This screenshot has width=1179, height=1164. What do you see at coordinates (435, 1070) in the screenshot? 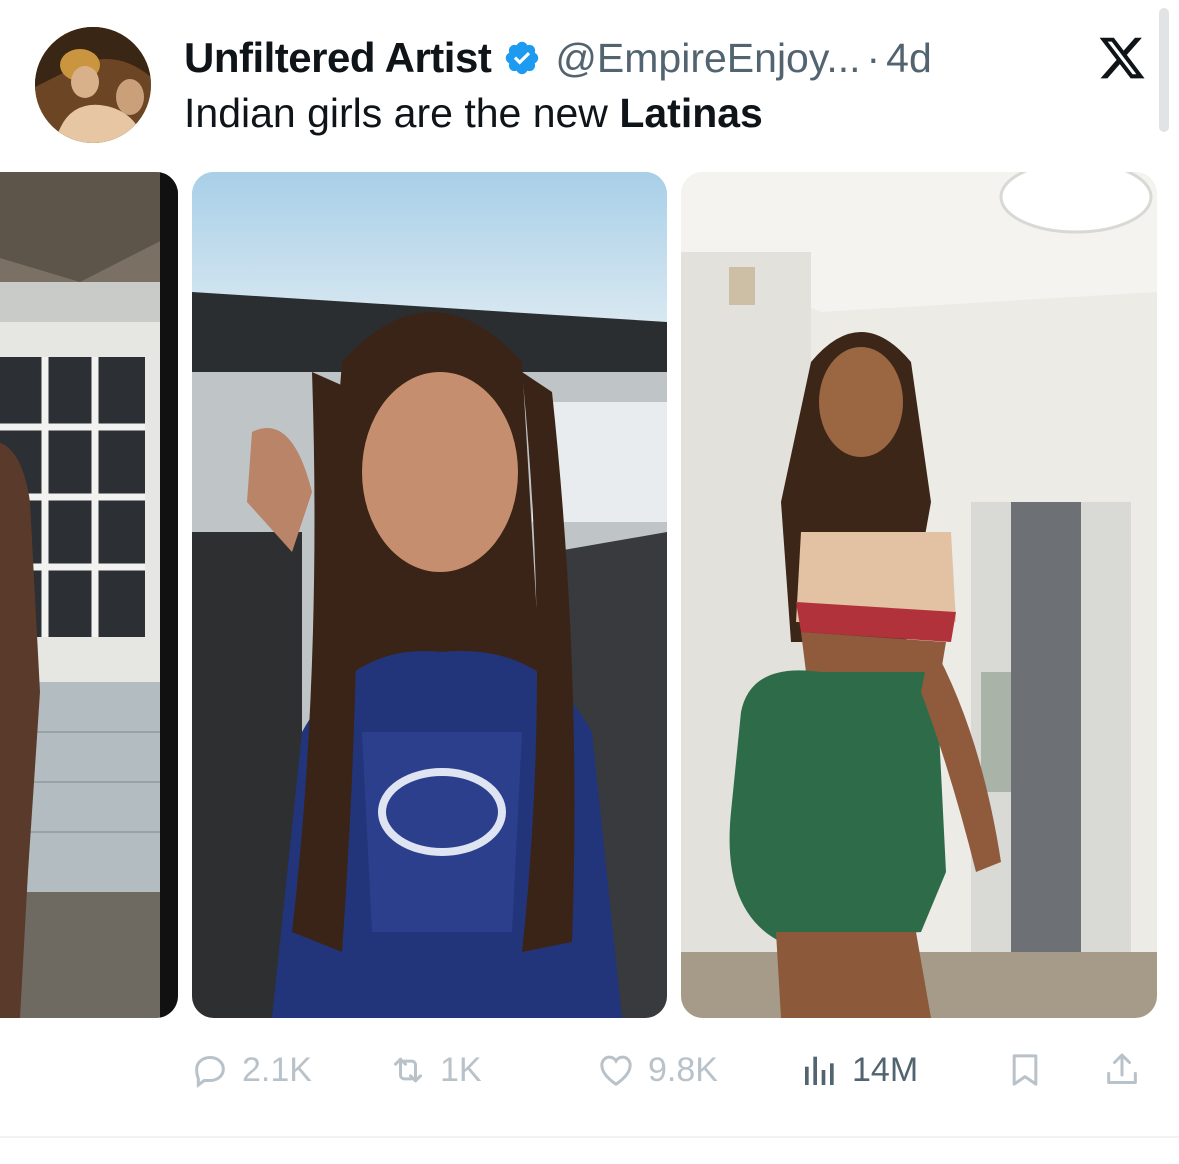
I see `retweet-button: 1K` at bounding box center [435, 1070].